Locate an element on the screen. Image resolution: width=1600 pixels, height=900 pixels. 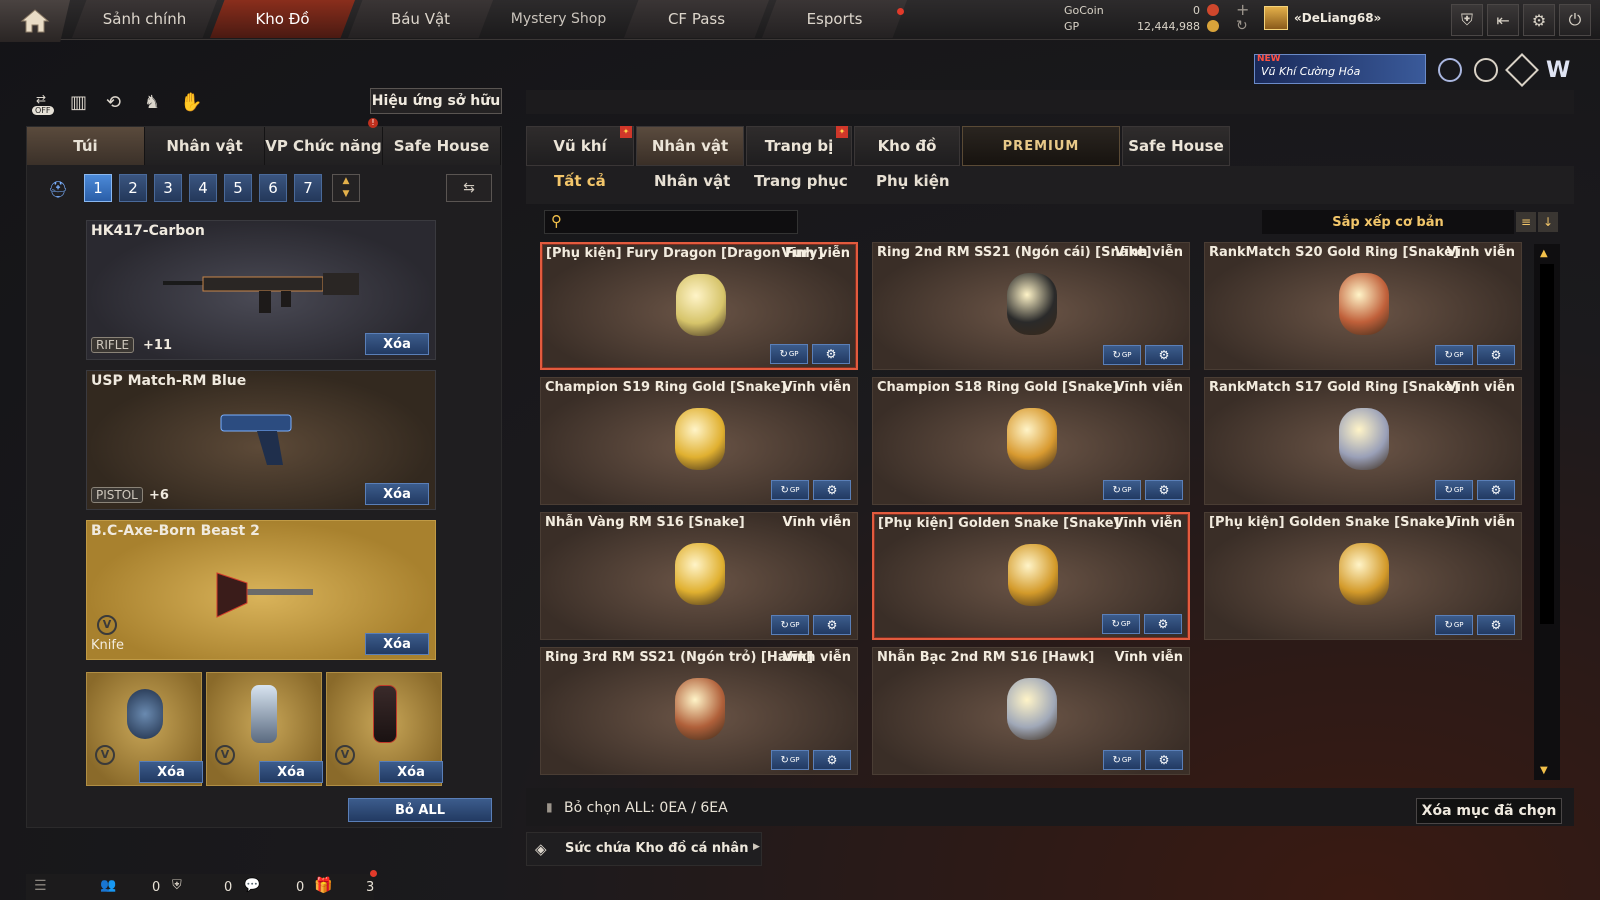
clan-icon: ⛨ is located at coordinates (1467, 20).